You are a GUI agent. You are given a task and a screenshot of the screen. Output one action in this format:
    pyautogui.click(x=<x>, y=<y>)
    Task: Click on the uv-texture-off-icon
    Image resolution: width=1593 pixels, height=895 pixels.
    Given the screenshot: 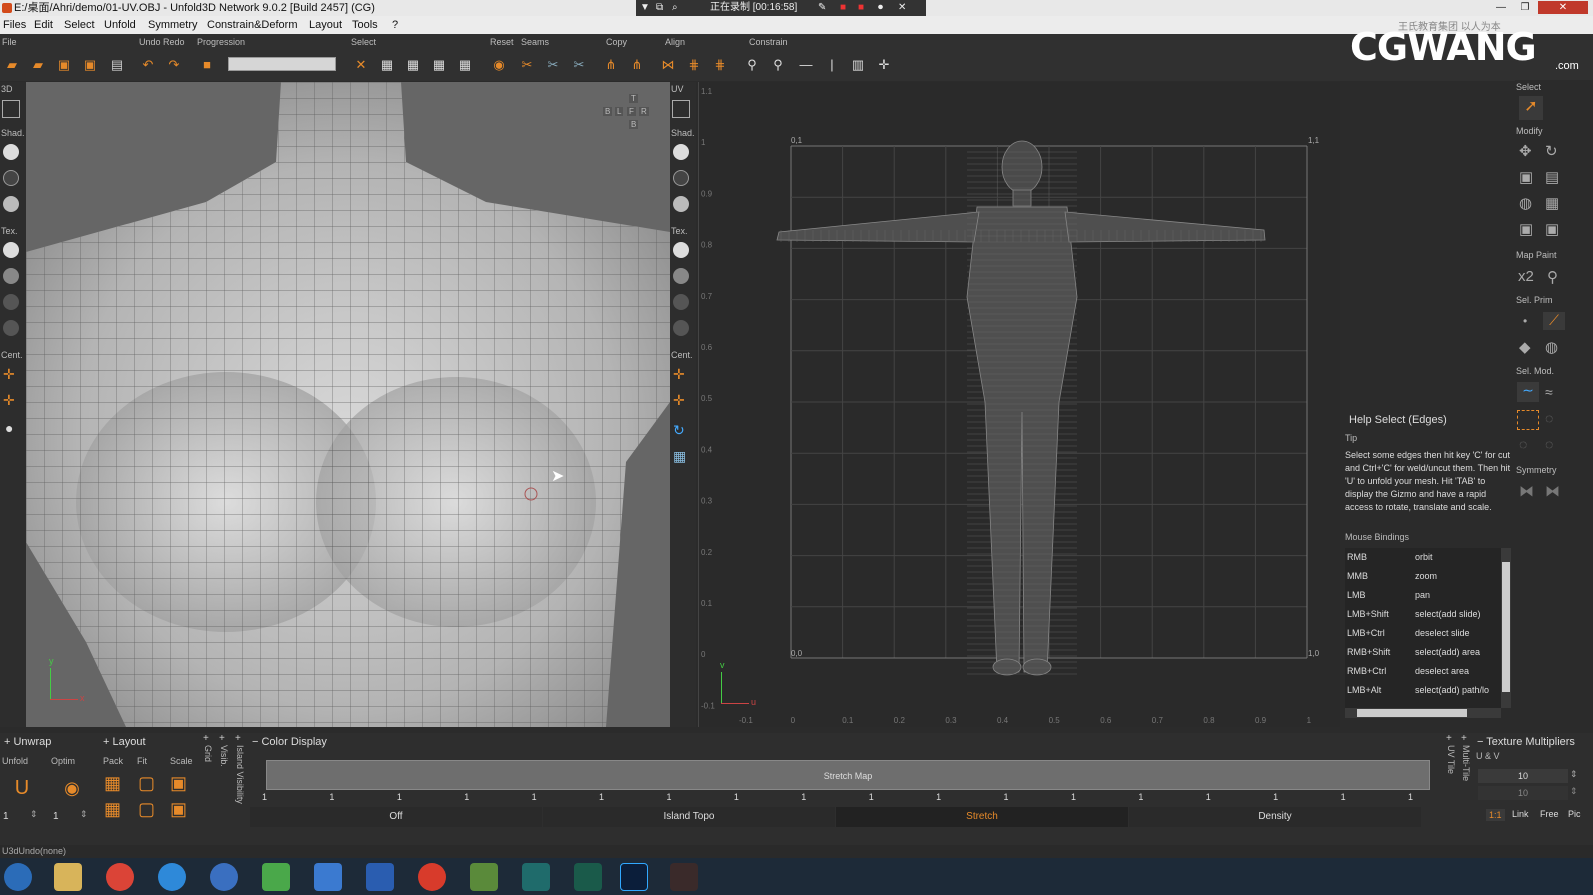 What is the action you would take?
    pyautogui.click(x=681, y=250)
    